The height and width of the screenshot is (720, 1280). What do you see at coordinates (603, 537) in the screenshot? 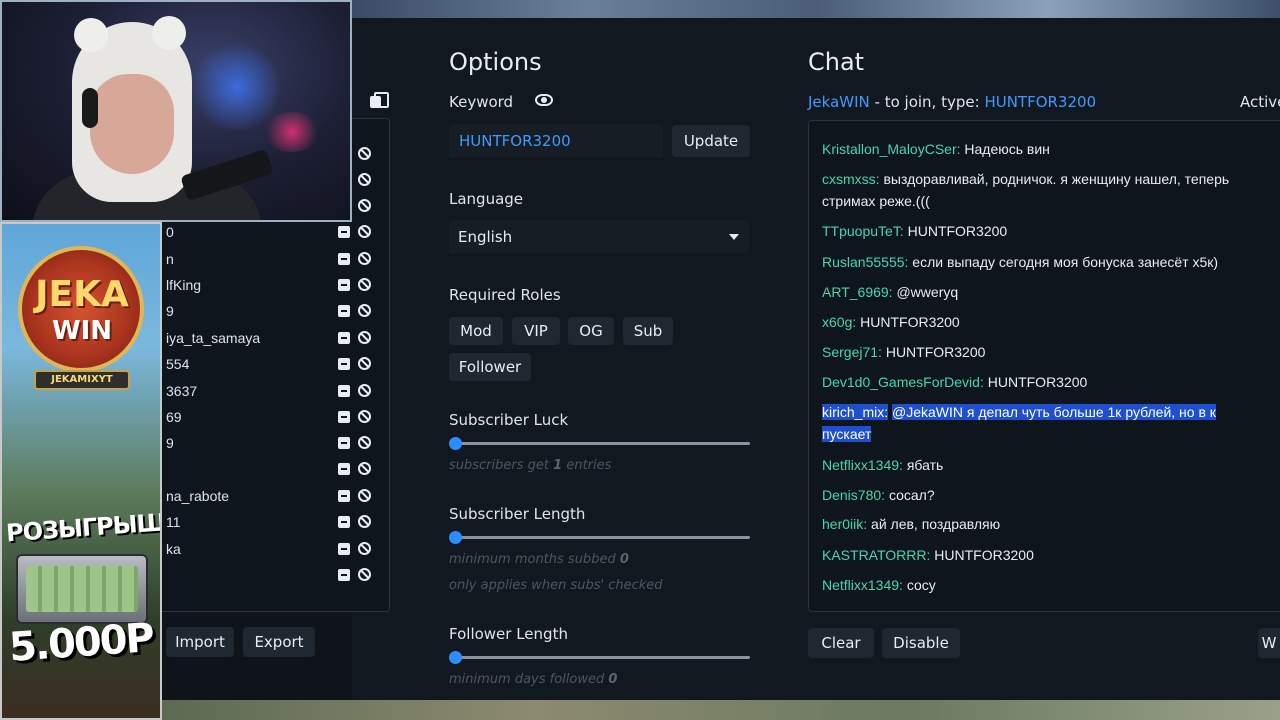
I see `subscriber-length-slider` at bounding box center [603, 537].